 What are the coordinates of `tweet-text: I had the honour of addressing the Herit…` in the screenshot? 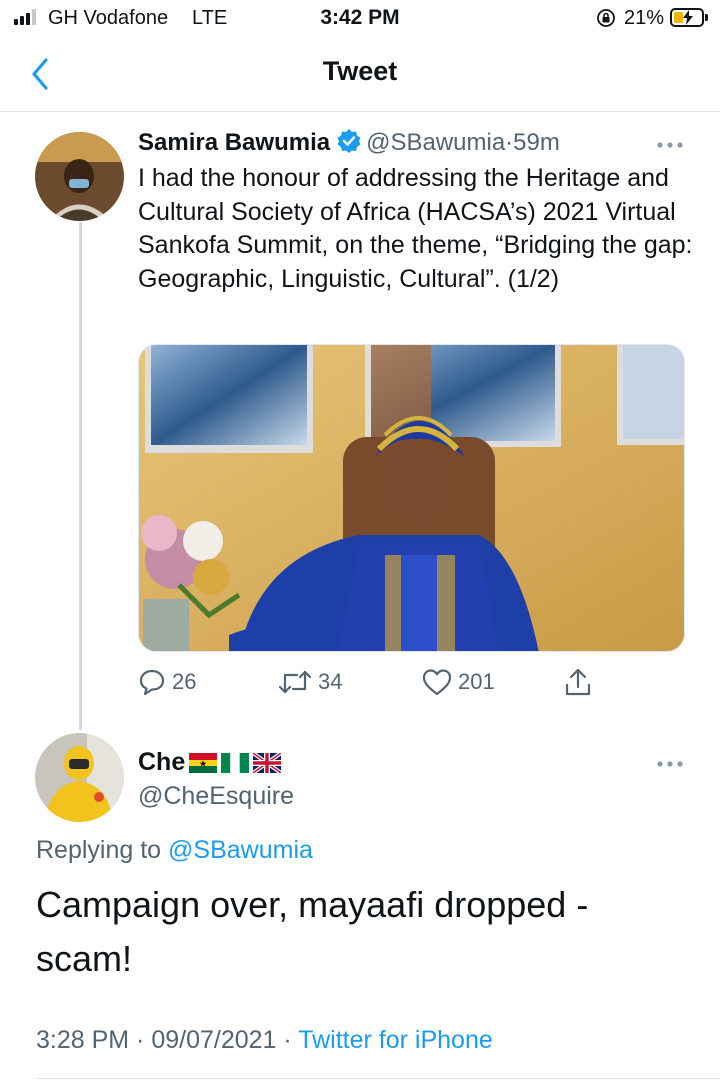 It's located at (415, 228).